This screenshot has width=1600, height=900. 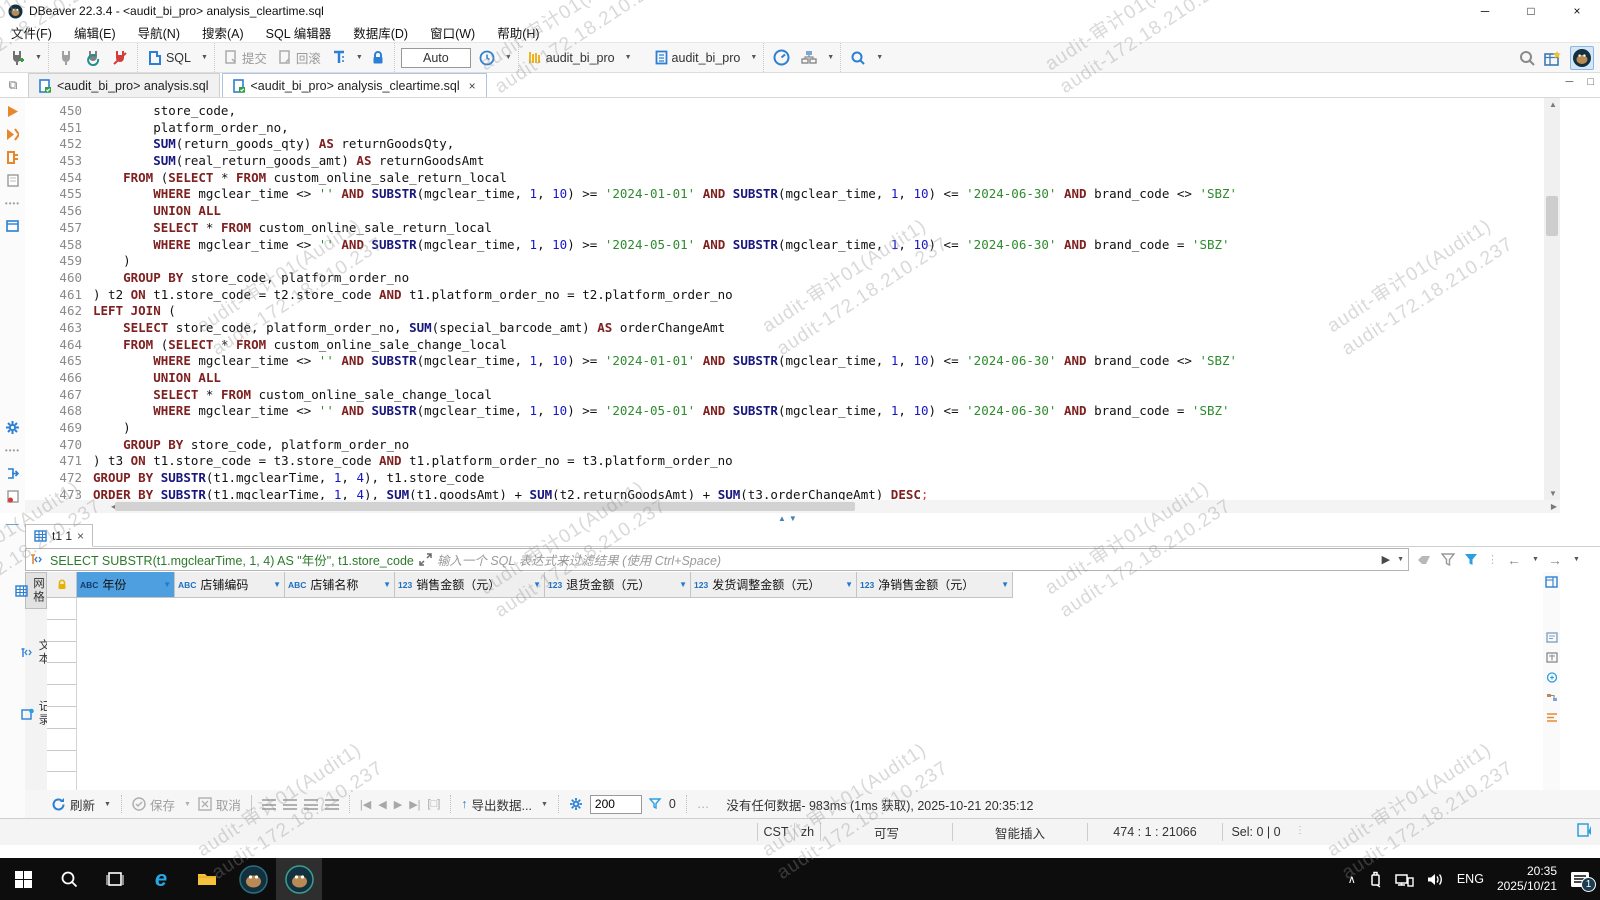 What do you see at coordinates (13, 427) in the screenshot?
I see `settings-gear-icon` at bounding box center [13, 427].